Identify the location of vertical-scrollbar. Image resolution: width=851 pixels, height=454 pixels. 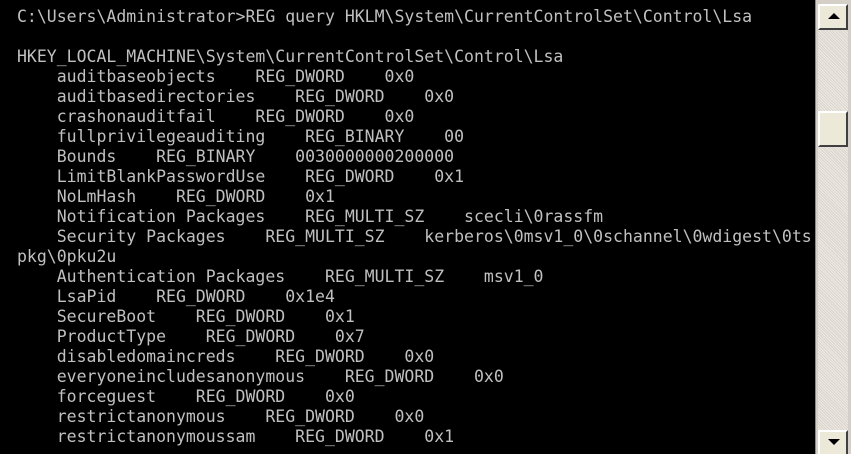
(833, 227).